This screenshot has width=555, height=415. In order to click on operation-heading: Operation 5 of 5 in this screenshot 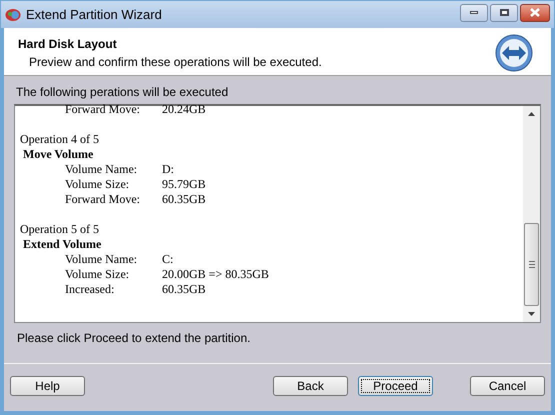, I will do `click(60, 229)`.